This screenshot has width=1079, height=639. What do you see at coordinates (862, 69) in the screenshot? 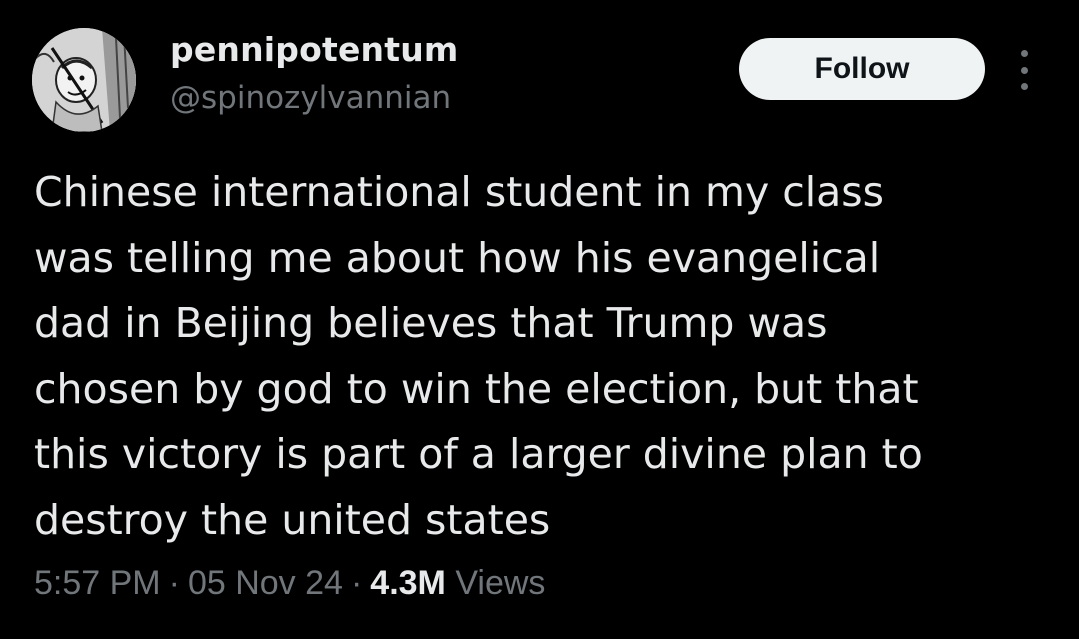
I see `follow-button: Follow` at bounding box center [862, 69].